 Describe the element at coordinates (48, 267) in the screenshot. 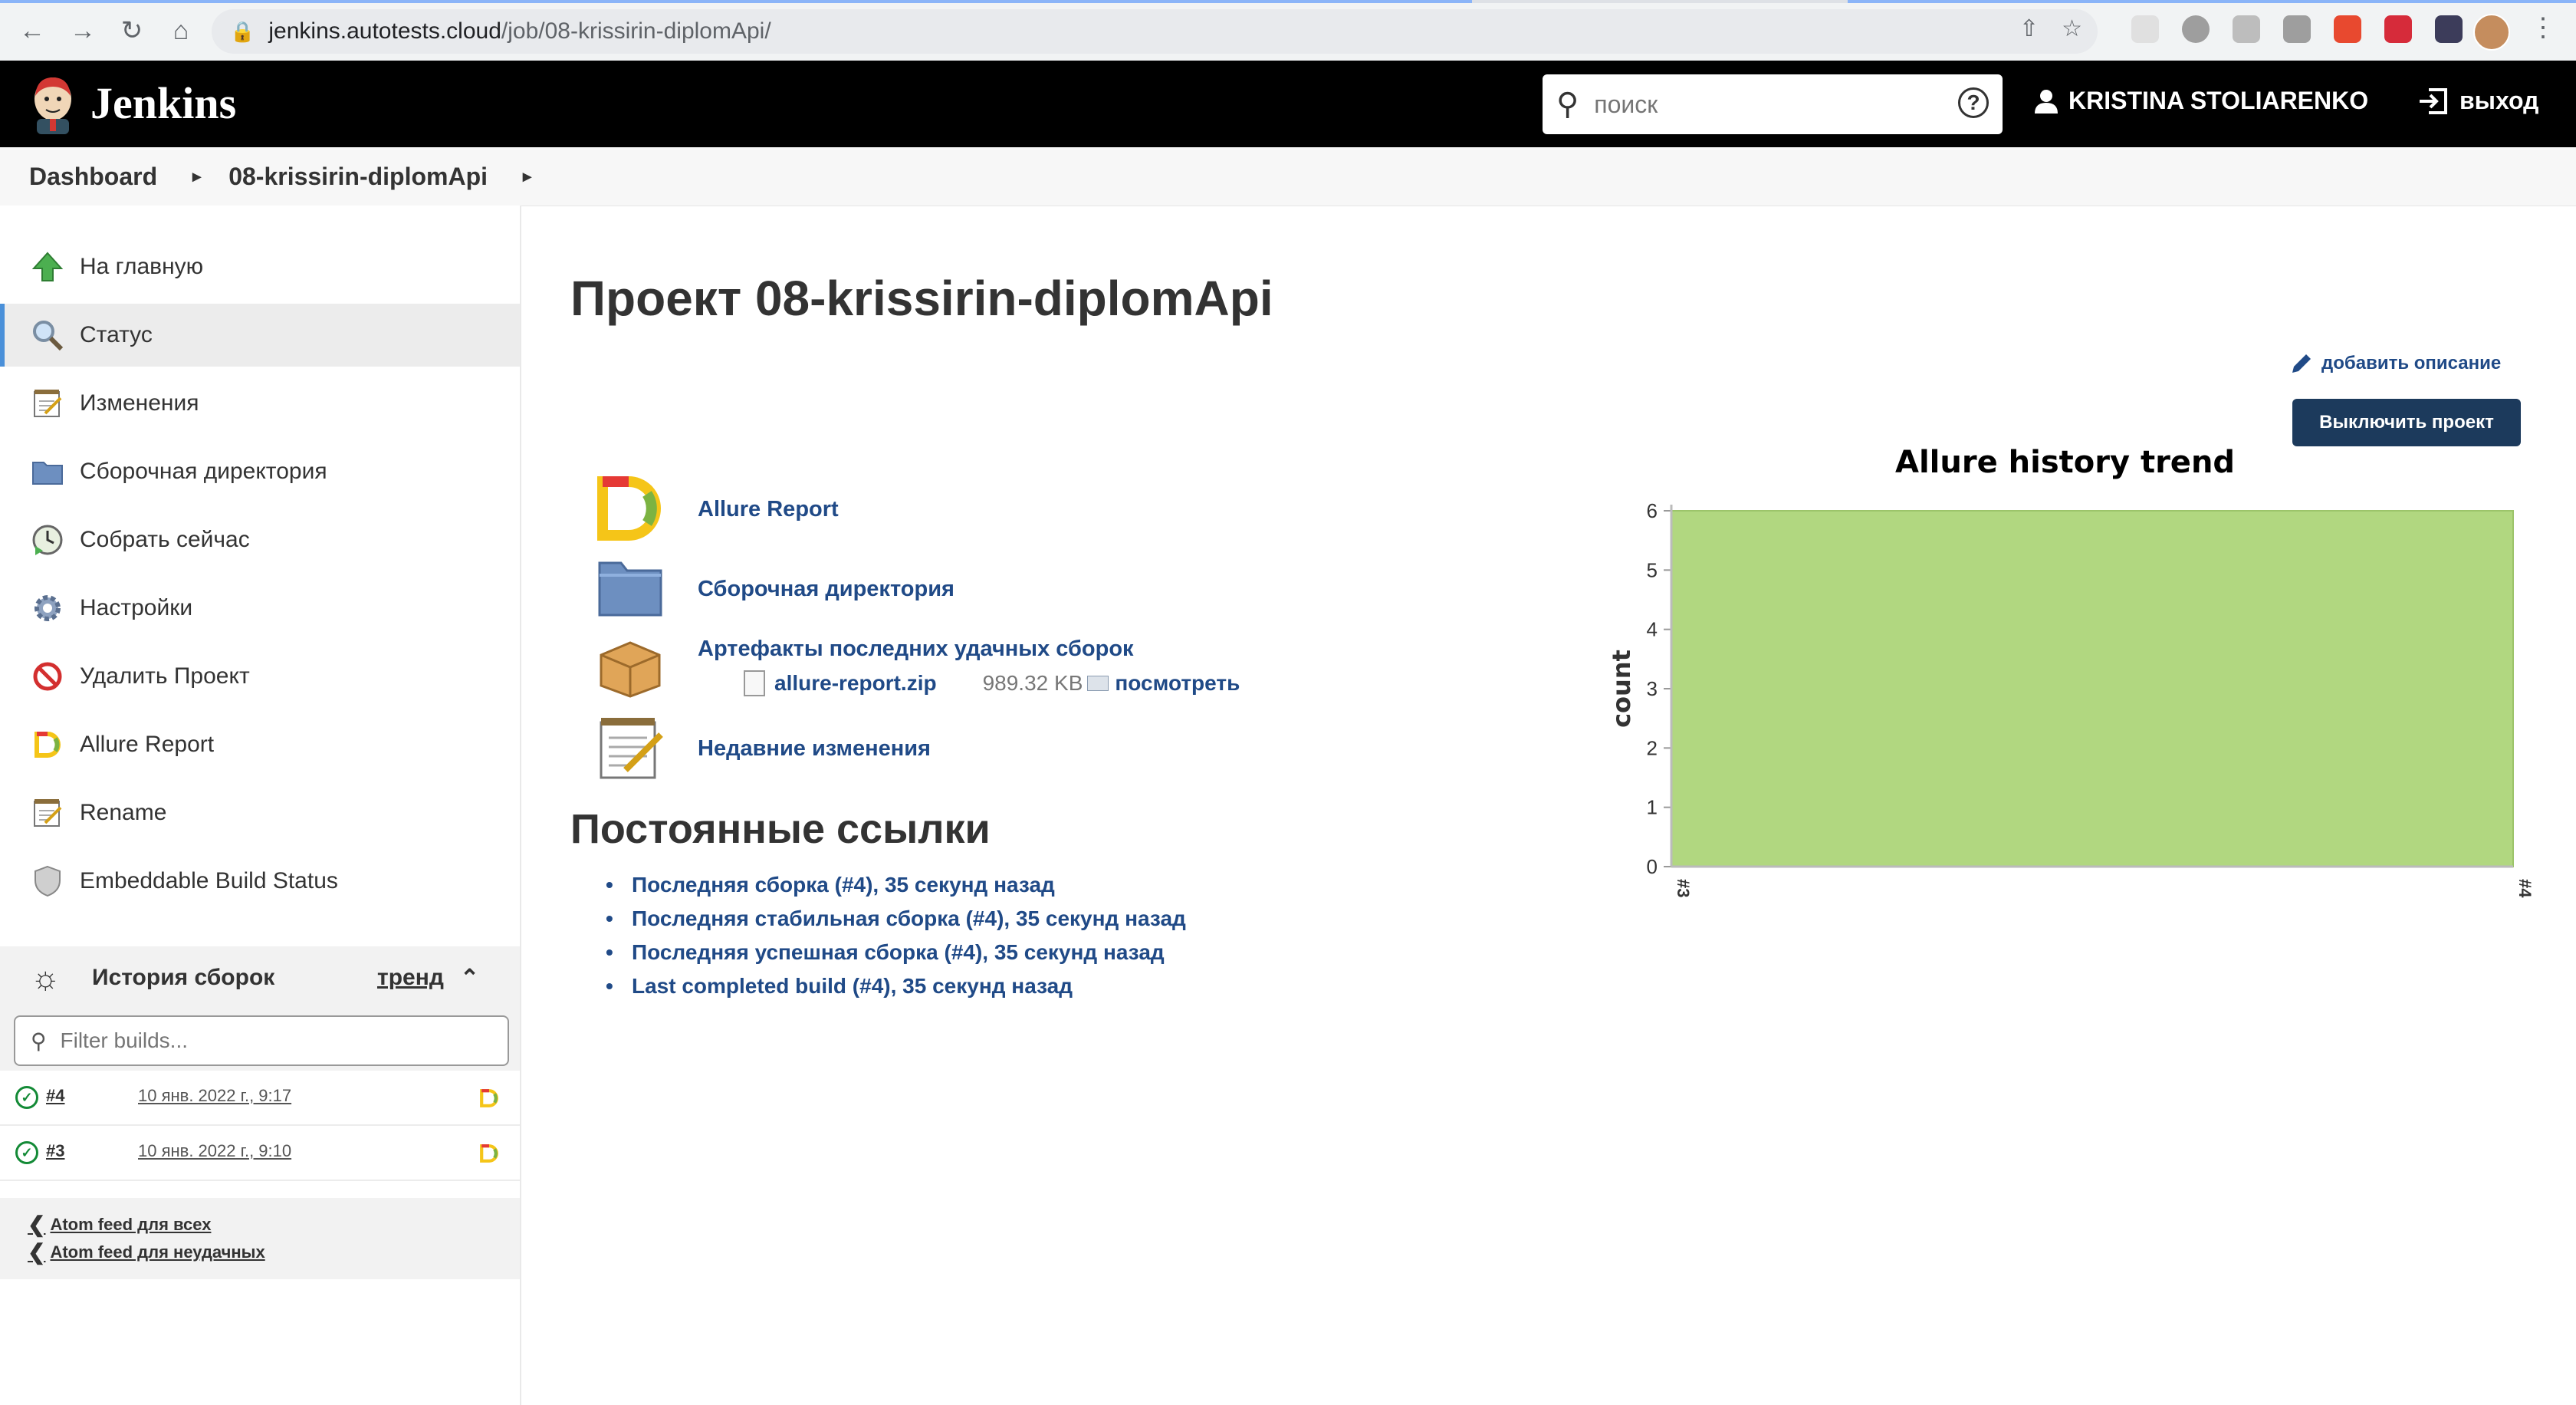

I see `up-arrow-icon` at that location.